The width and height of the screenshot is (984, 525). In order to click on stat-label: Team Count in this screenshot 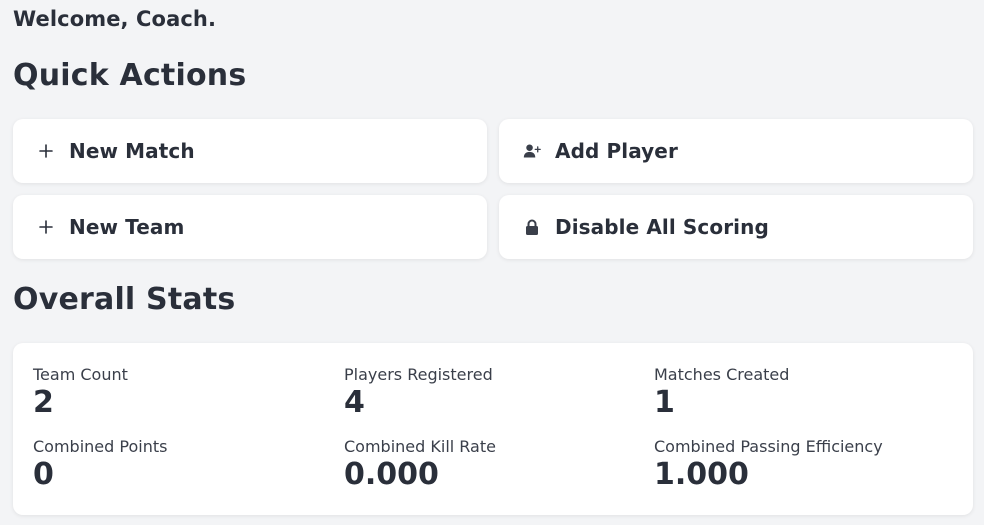, I will do `click(80, 374)`.